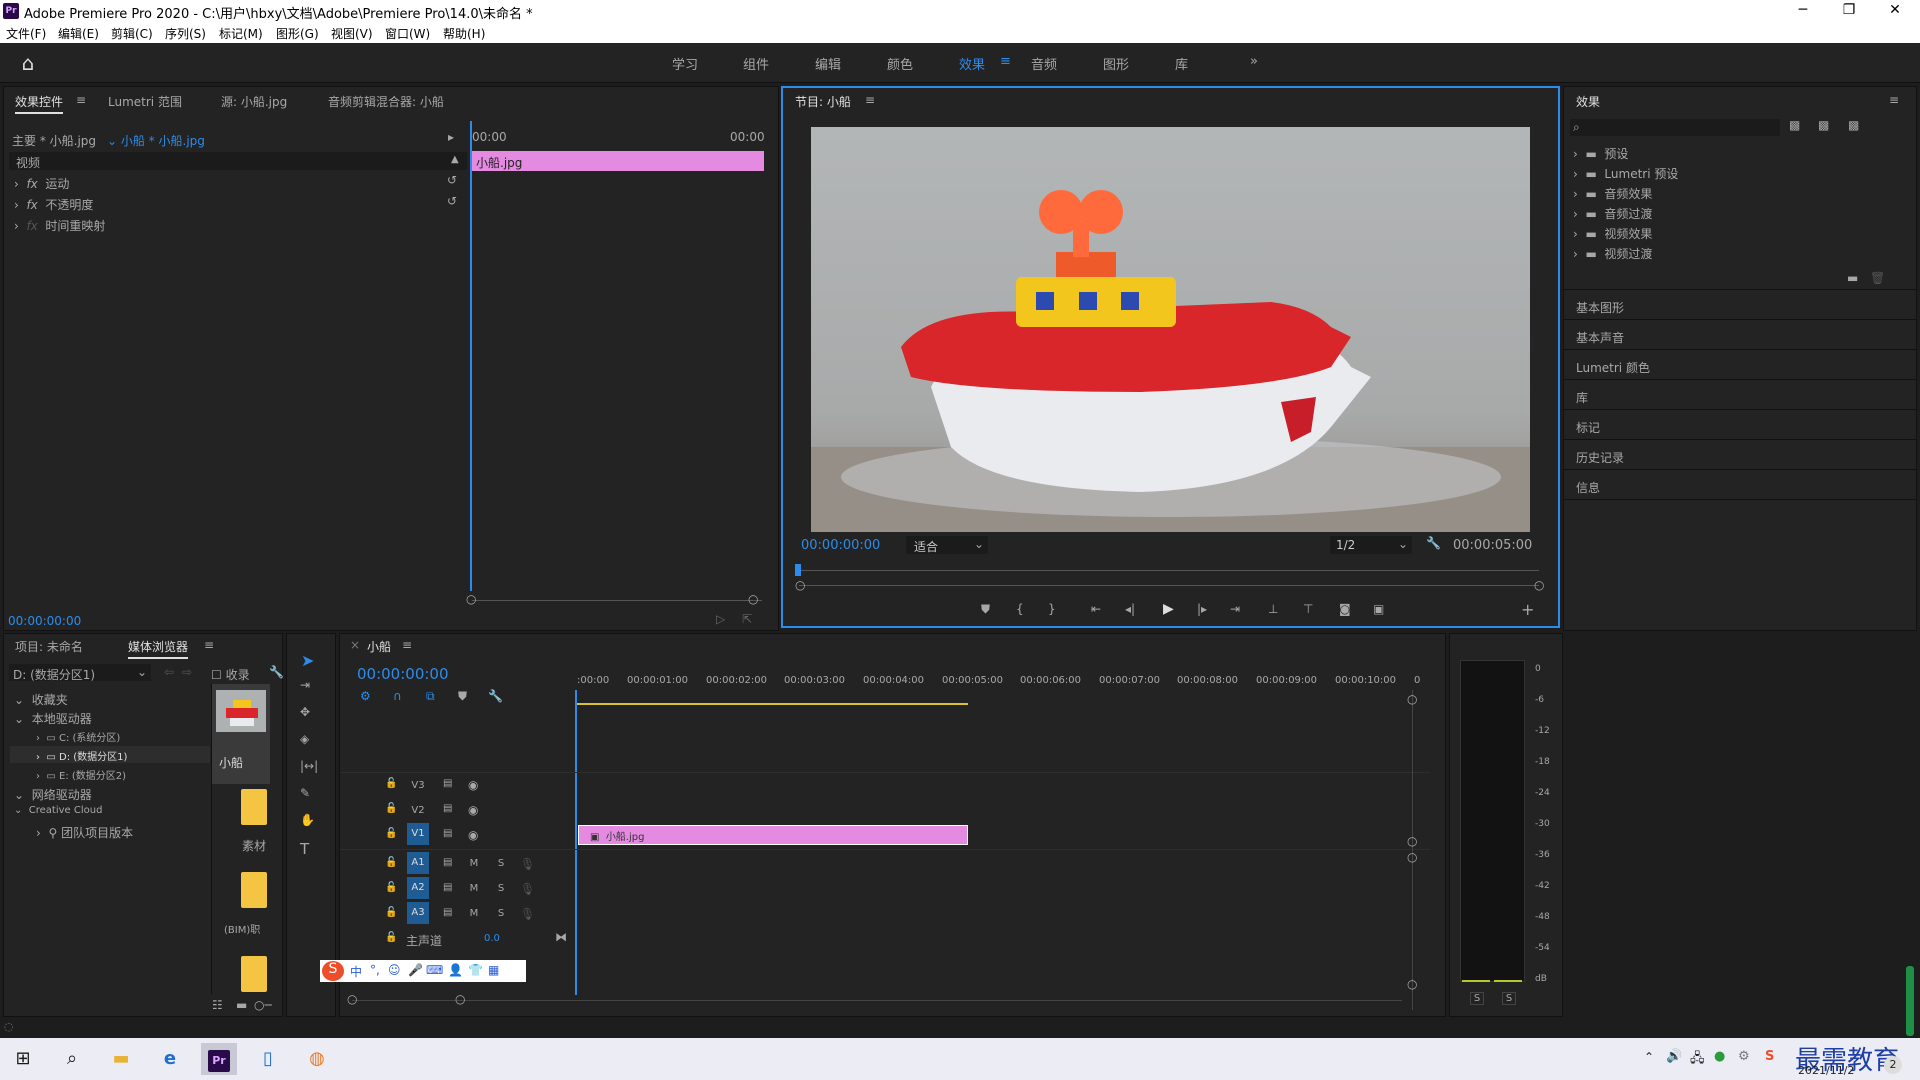 The image size is (1920, 1080). Describe the element at coordinates (1588, 487) in the screenshot. I see `section-info: 信息` at that location.